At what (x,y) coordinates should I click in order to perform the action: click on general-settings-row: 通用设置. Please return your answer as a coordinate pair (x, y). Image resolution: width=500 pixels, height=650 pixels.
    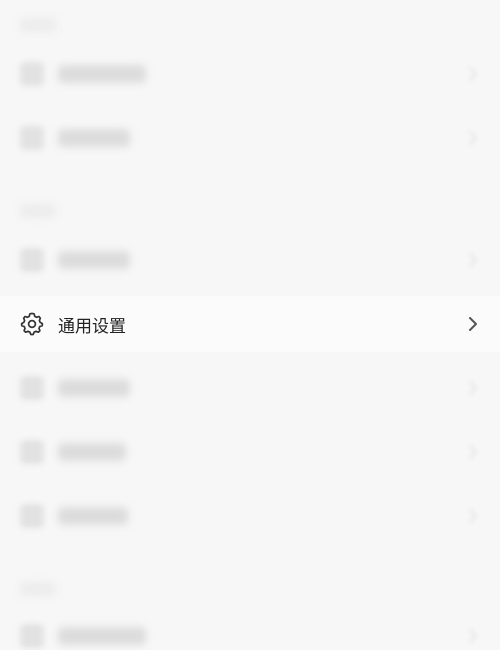
    Looking at the image, I should click on (250, 324).